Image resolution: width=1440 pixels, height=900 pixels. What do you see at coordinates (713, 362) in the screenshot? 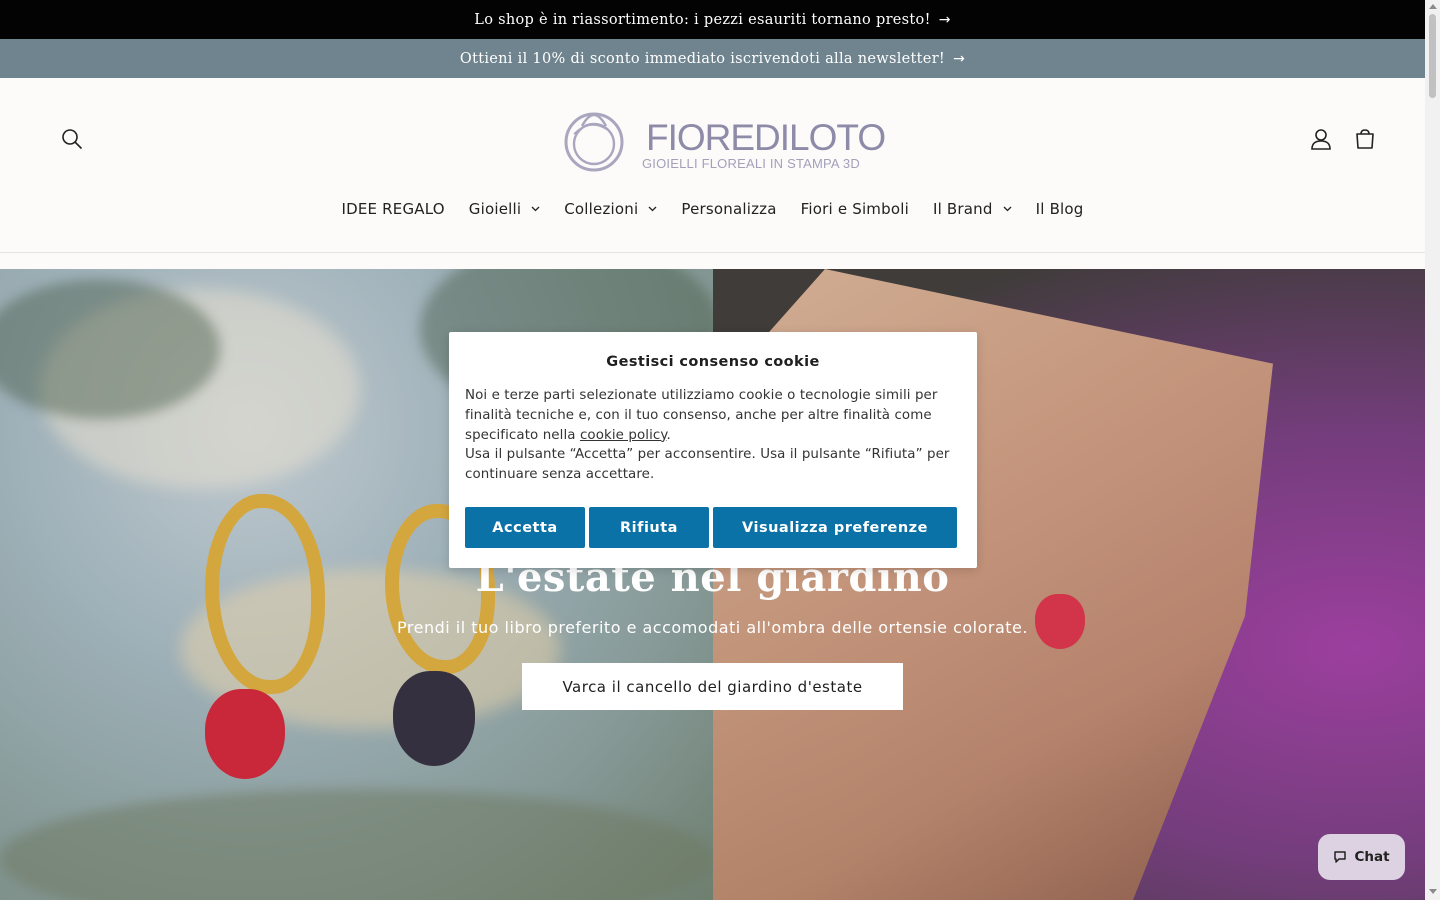
I see `cookie-dialog-title: Gestisci consenso cookie` at bounding box center [713, 362].